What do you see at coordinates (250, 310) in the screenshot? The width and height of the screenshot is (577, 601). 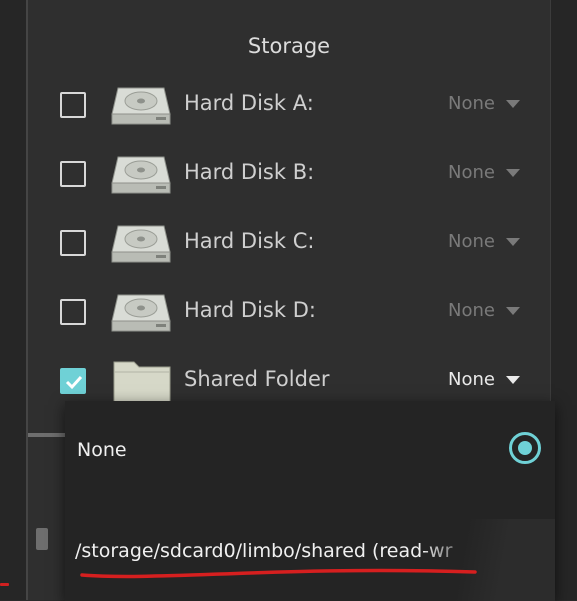 I see `hard-disk-d-label: Hard Disk D:` at bounding box center [250, 310].